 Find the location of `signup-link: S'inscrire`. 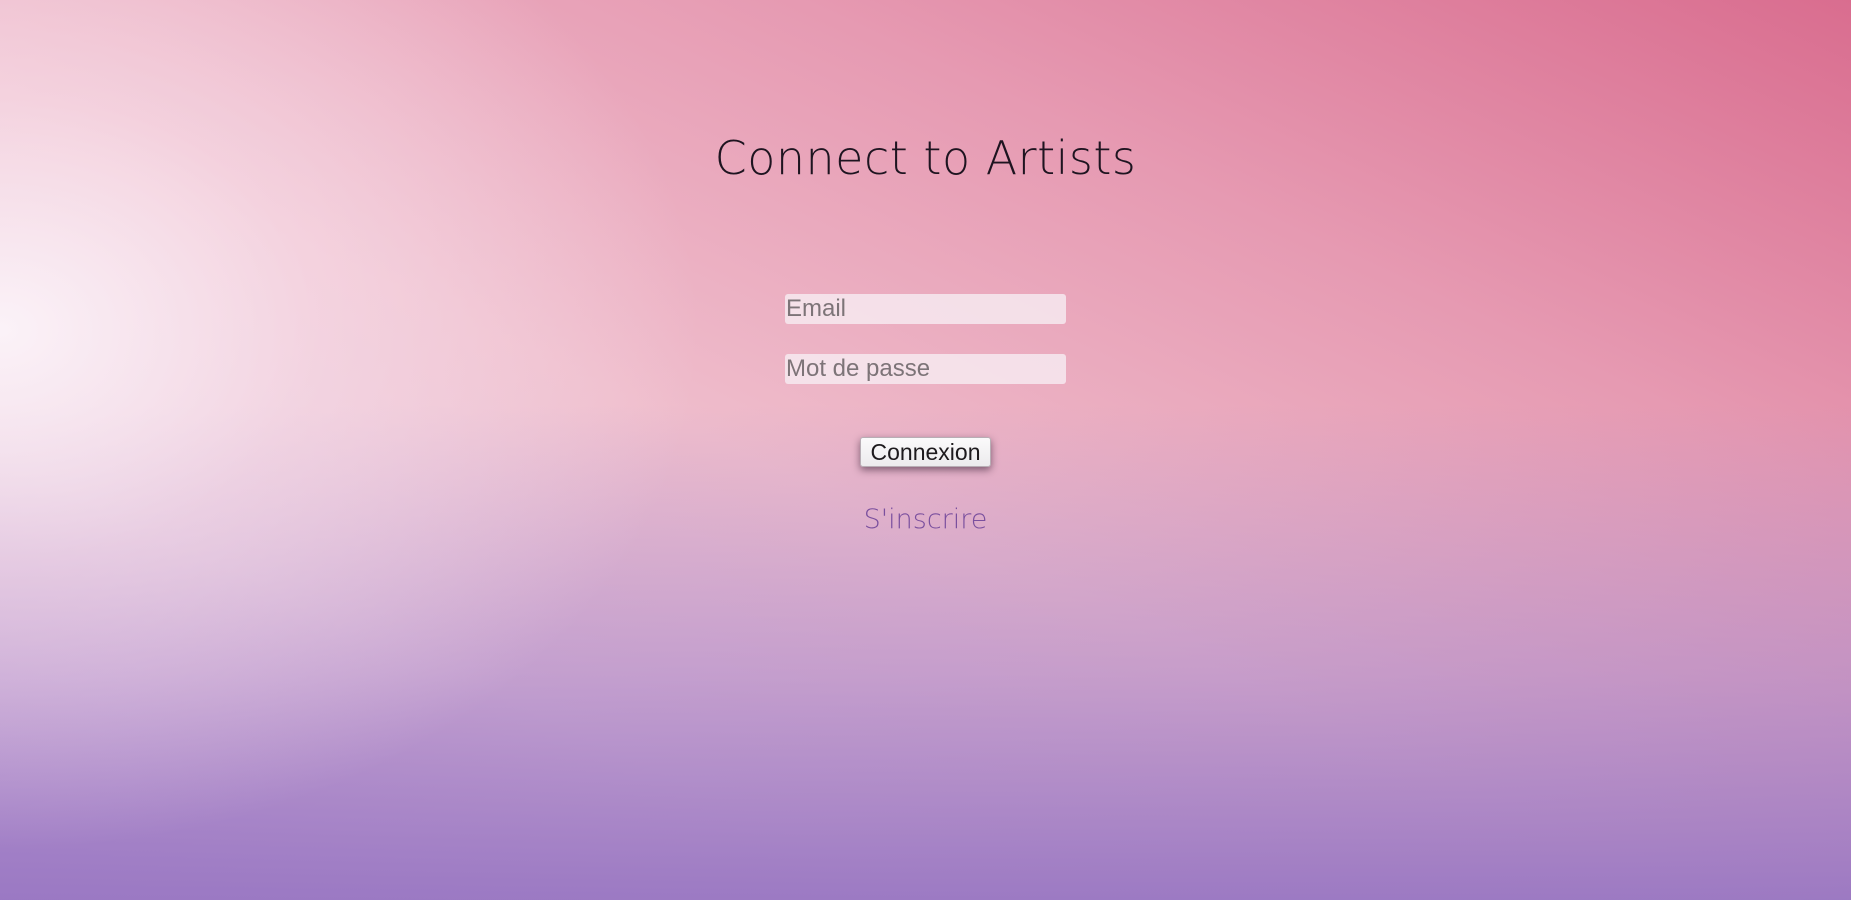

signup-link: S'inscrire is located at coordinates (926, 519).